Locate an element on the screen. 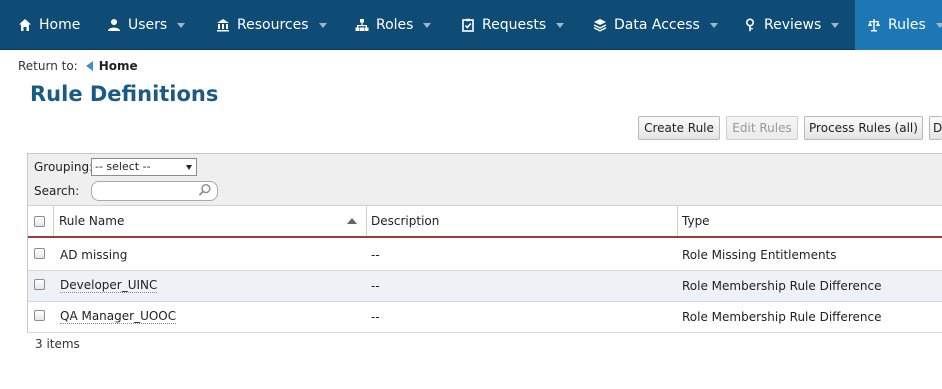 Image resolution: width=942 pixels, height=389 pixels. page-title: Rule Definitions is located at coordinates (124, 94).